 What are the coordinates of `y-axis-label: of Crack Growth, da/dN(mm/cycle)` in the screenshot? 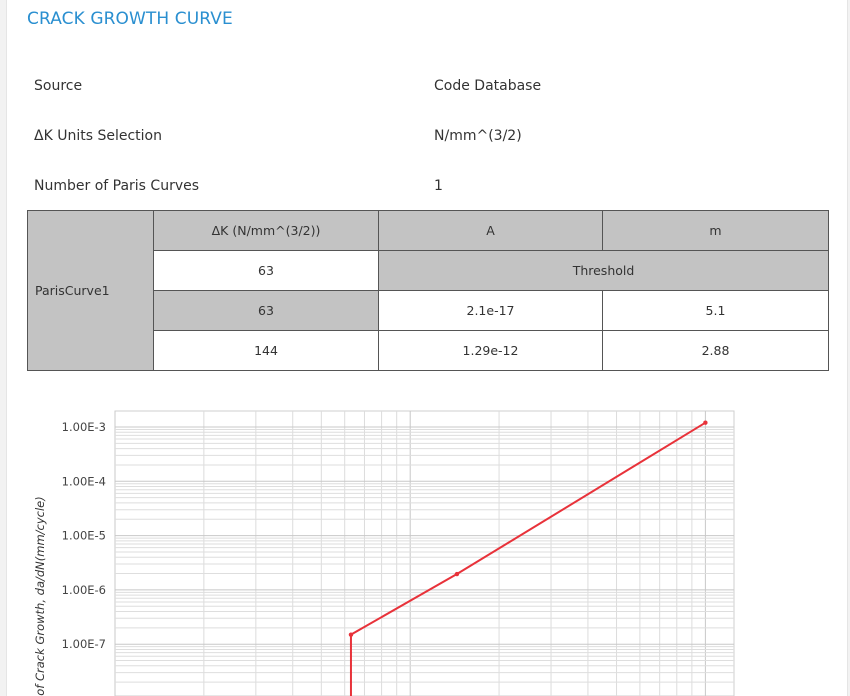 It's located at (40, 595).